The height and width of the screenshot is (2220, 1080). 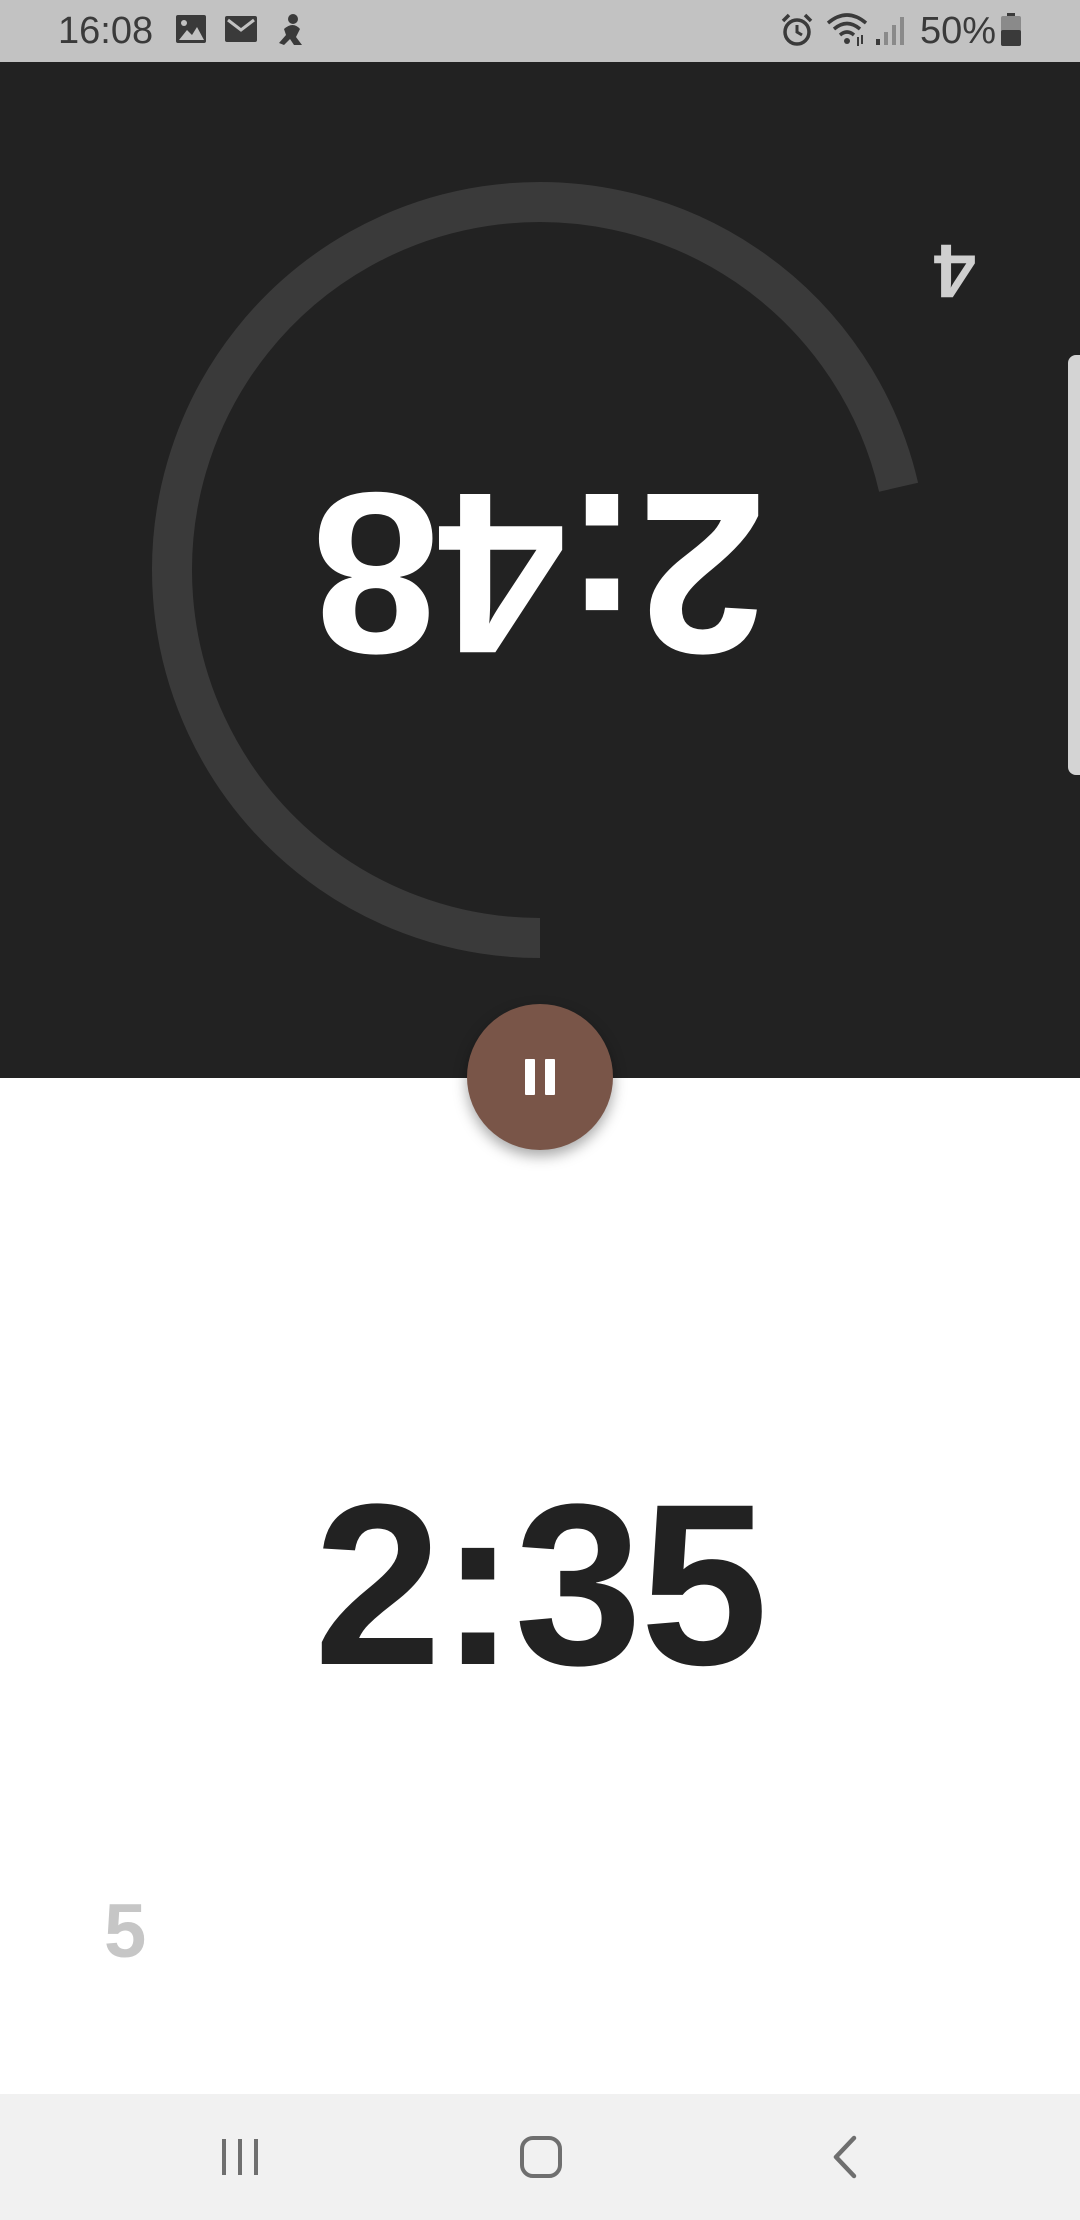 What do you see at coordinates (891, 32) in the screenshot?
I see `signal-icon` at bounding box center [891, 32].